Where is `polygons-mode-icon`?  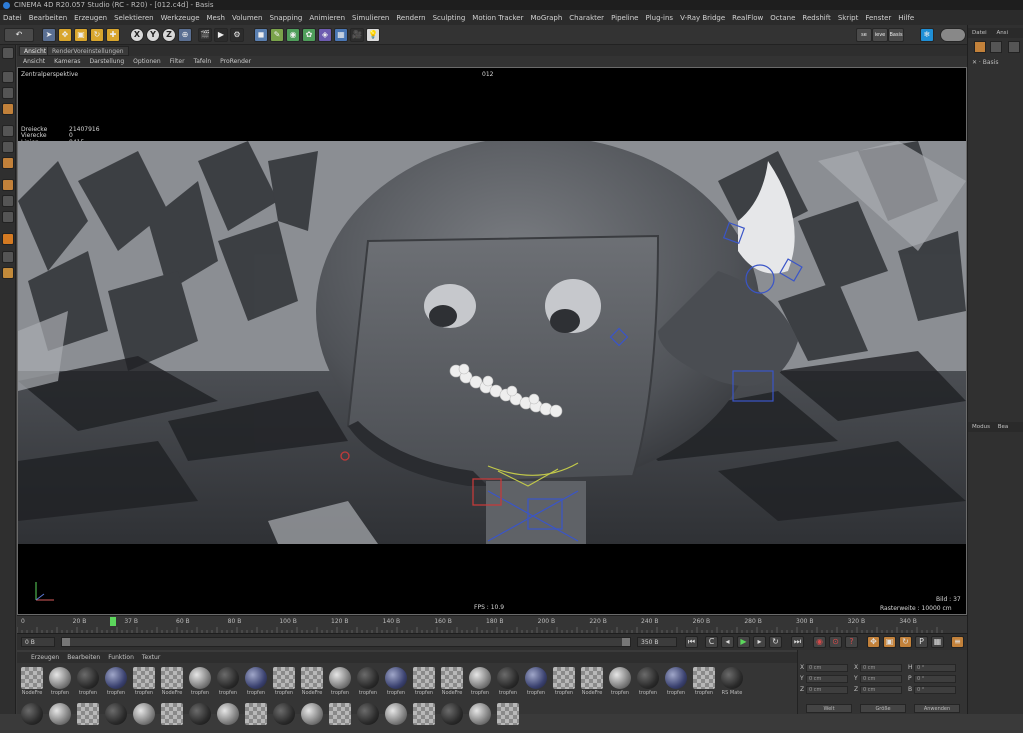 polygons-mode-icon is located at coordinates (8, 163).